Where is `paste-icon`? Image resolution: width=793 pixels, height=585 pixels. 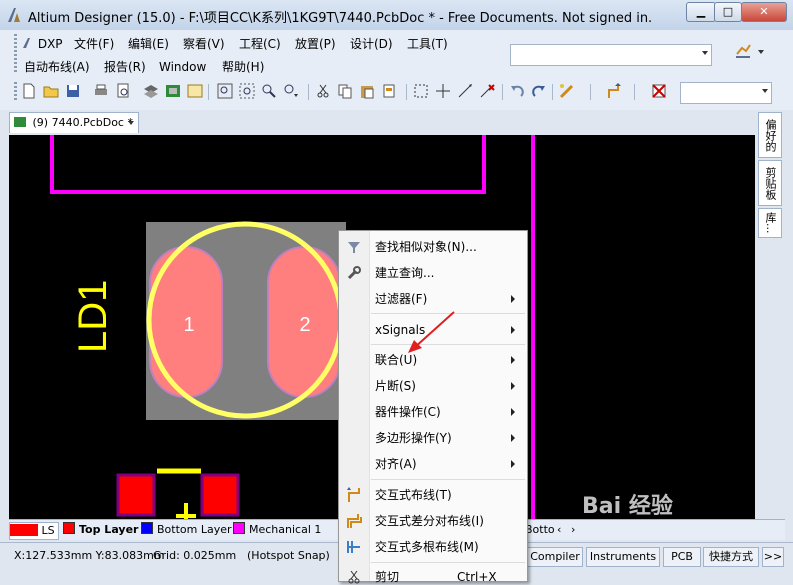 paste-icon is located at coordinates (367, 91).